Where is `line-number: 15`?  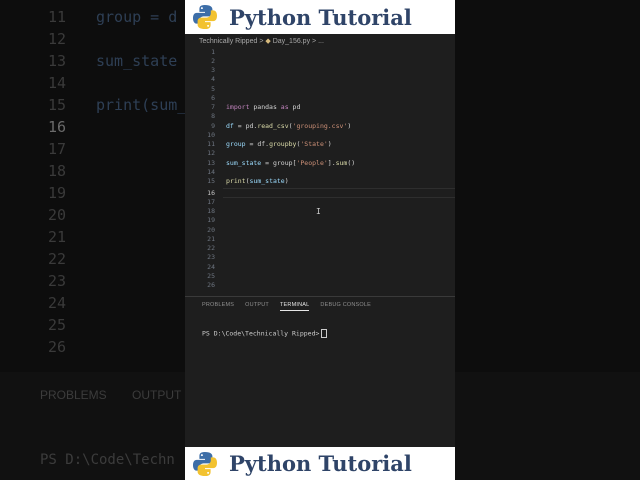
line-number: 15 is located at coordinates (211, 181).